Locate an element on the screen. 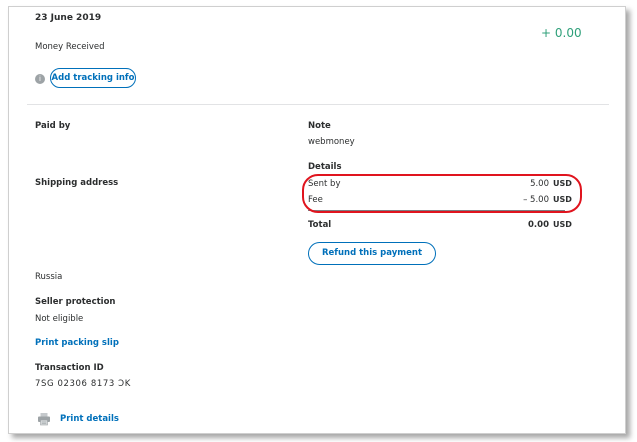  transaction-id-label: Transaction ID is located at coordinates (69, 368).